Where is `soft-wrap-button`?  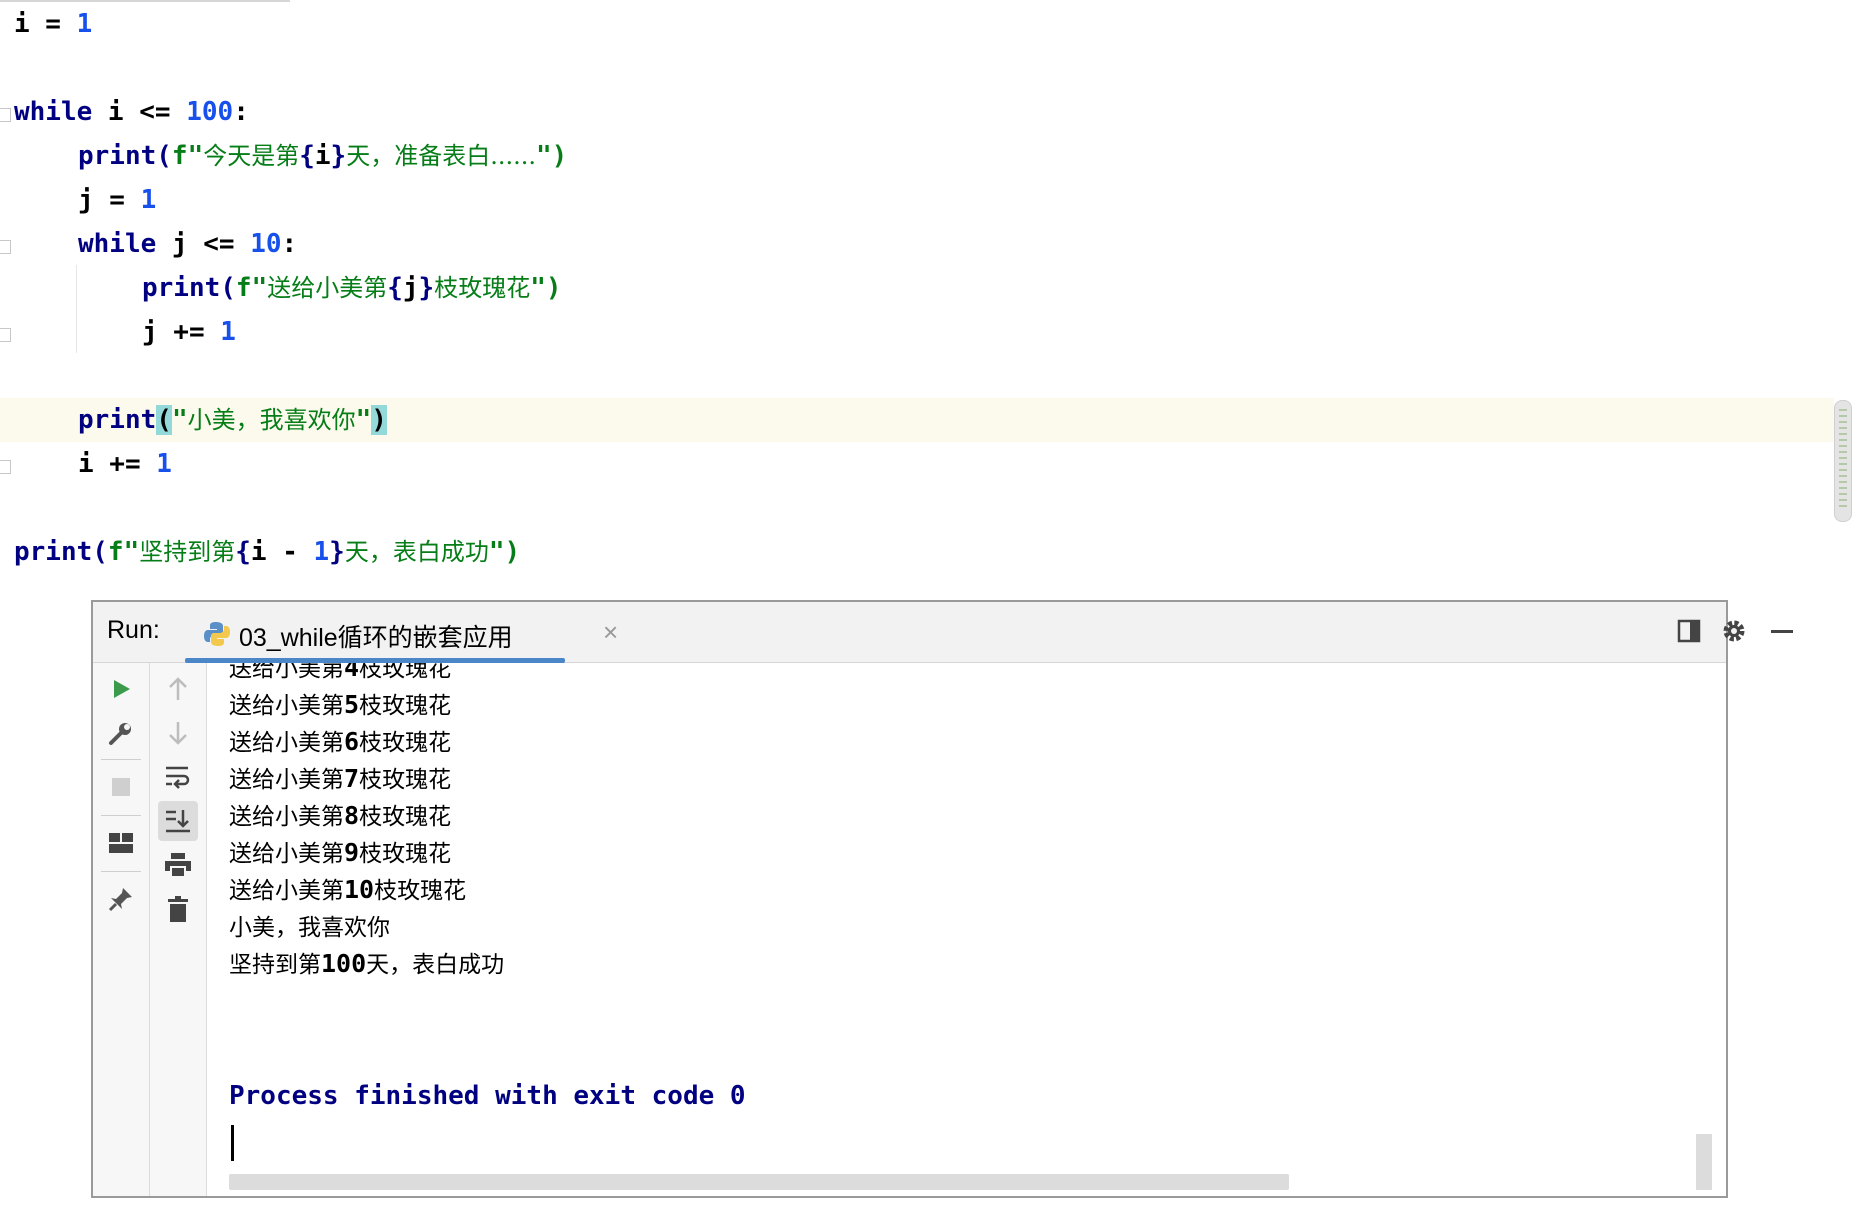
soft-wrap-button is located at coordinates (178, 777).